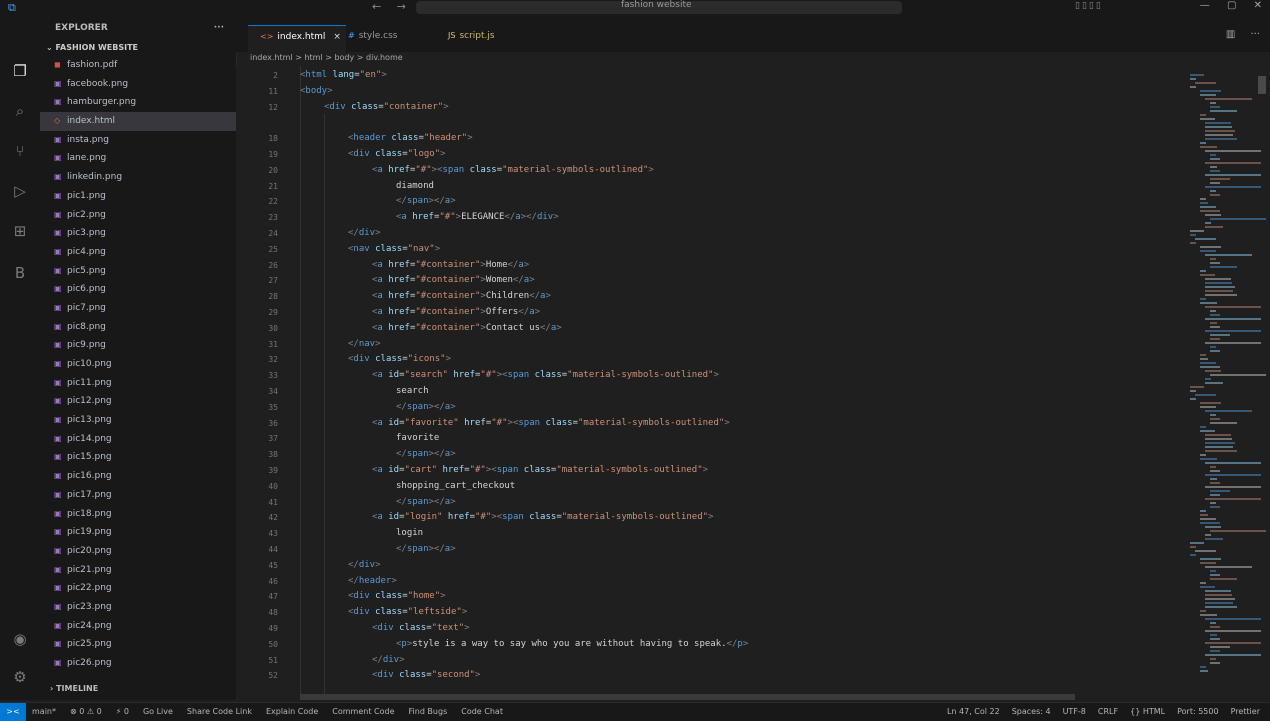 The height and width of the screenshot is (721, 1270). Describe the element at coordinates (122, 711) in the screenshot. I see `status-item: ⚡ 0` at that location.